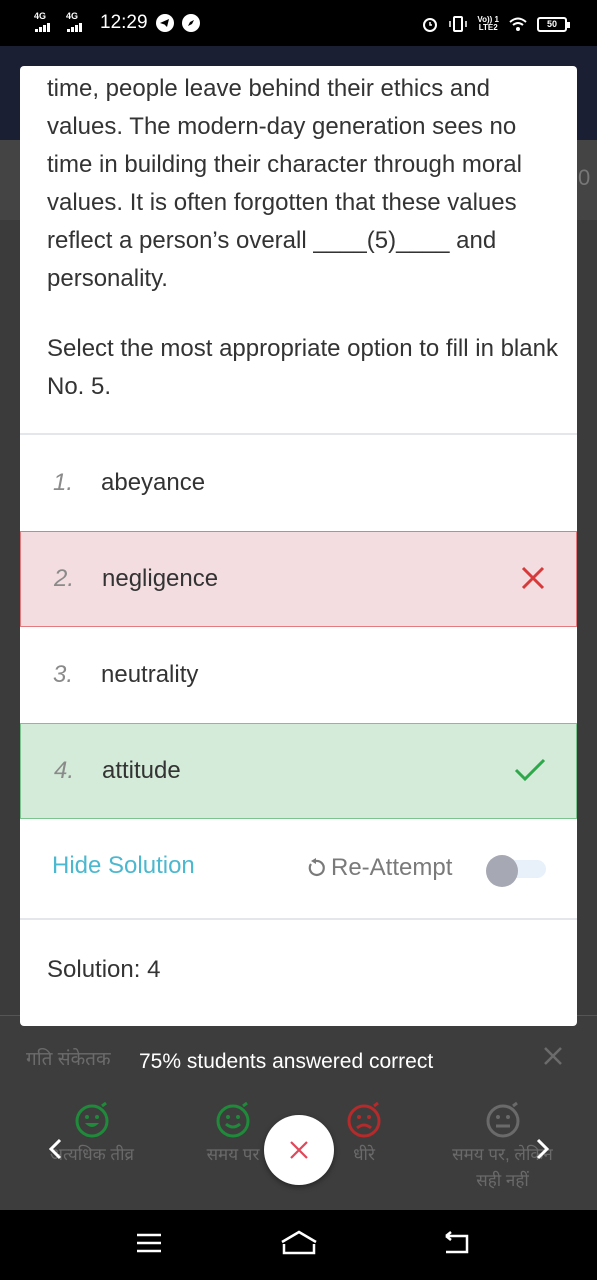 This screenshot has width=597, height=1280. I want to click on option-2: 2. negligence, so click(298, 579).